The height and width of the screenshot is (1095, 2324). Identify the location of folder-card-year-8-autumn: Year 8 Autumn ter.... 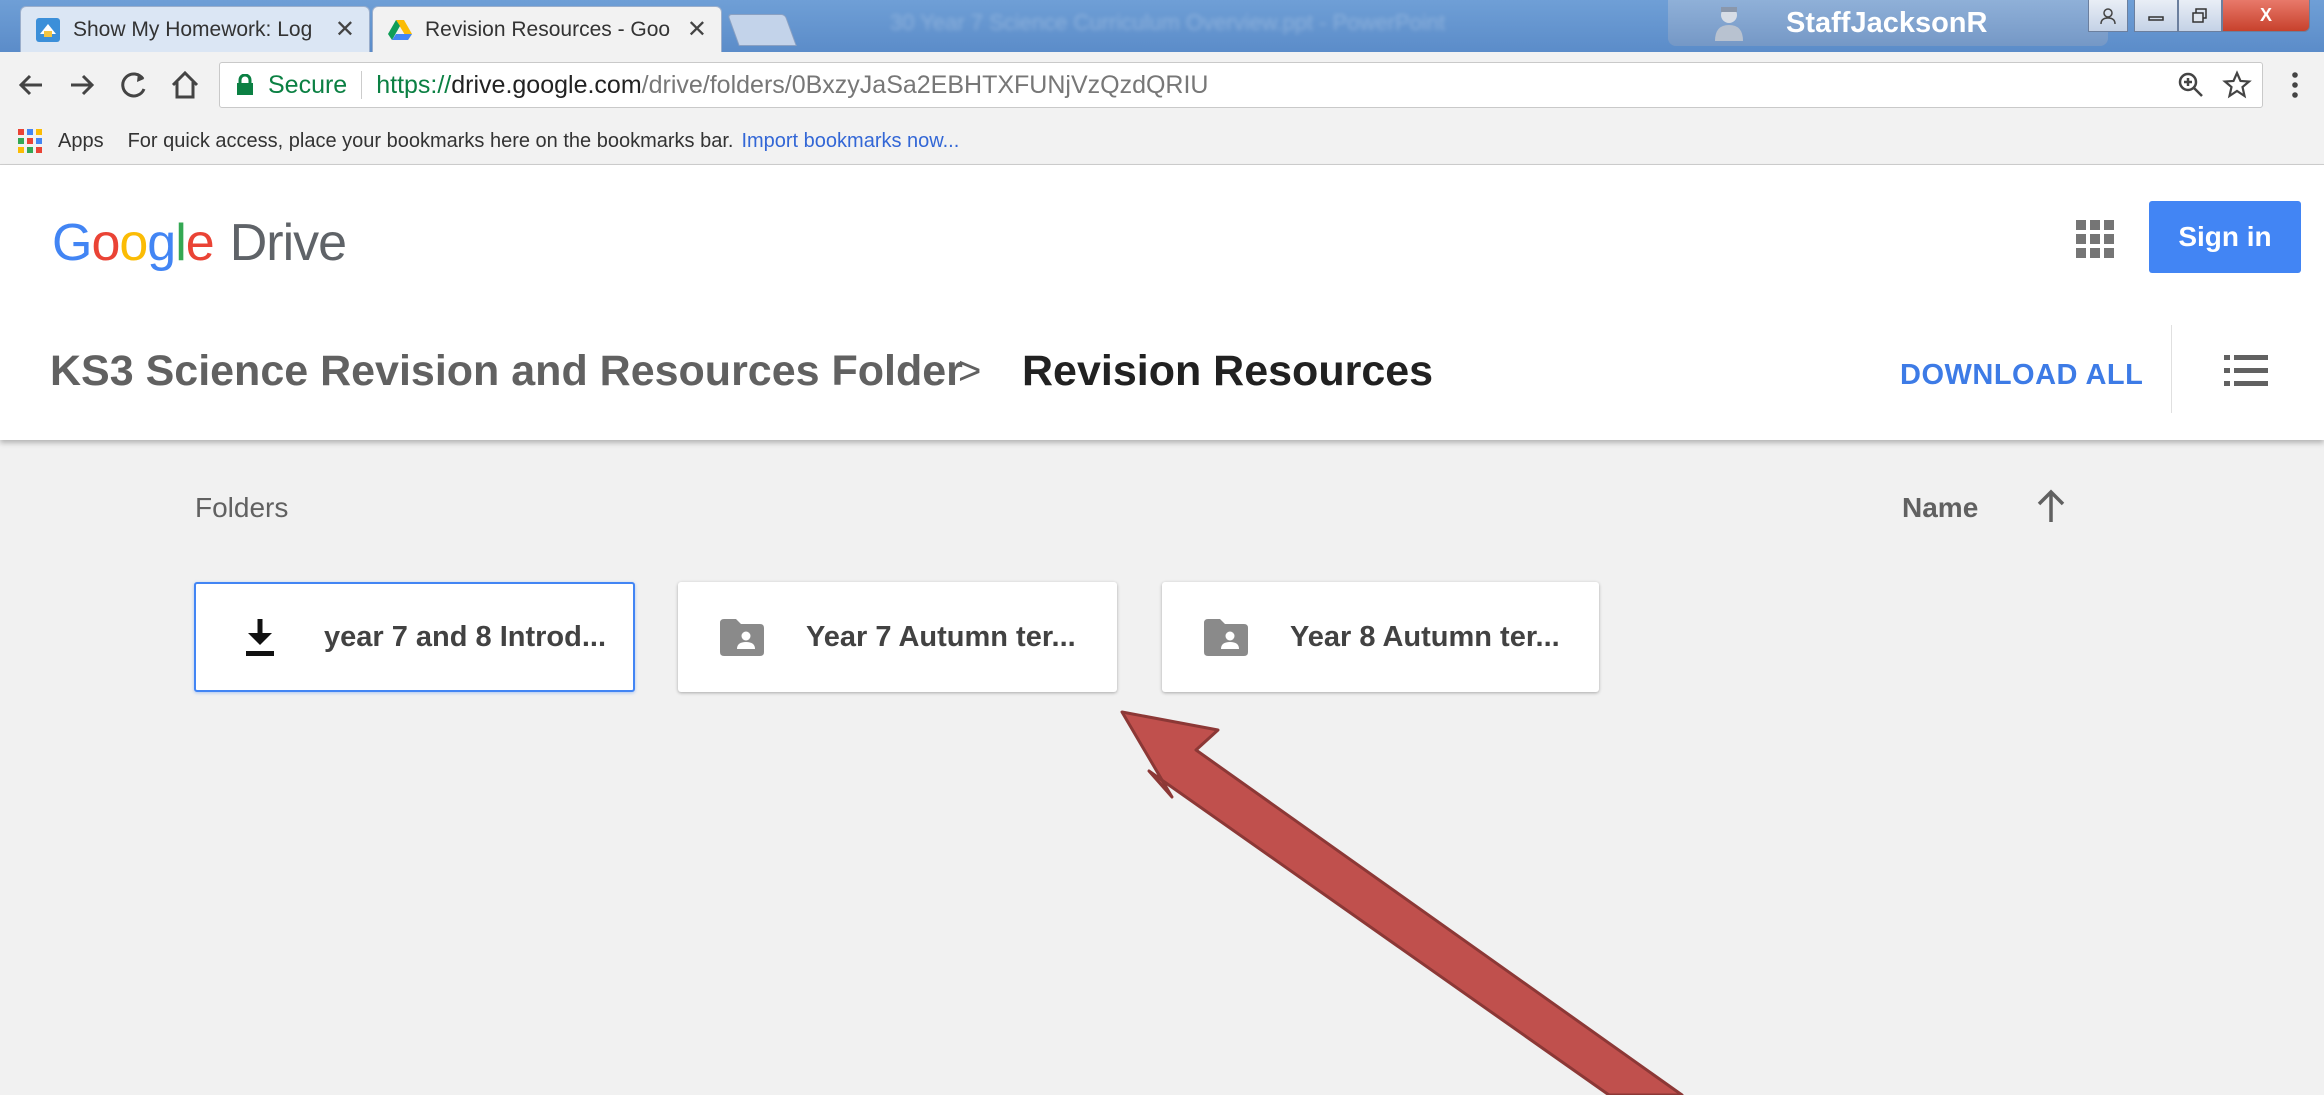
(1380, 637).